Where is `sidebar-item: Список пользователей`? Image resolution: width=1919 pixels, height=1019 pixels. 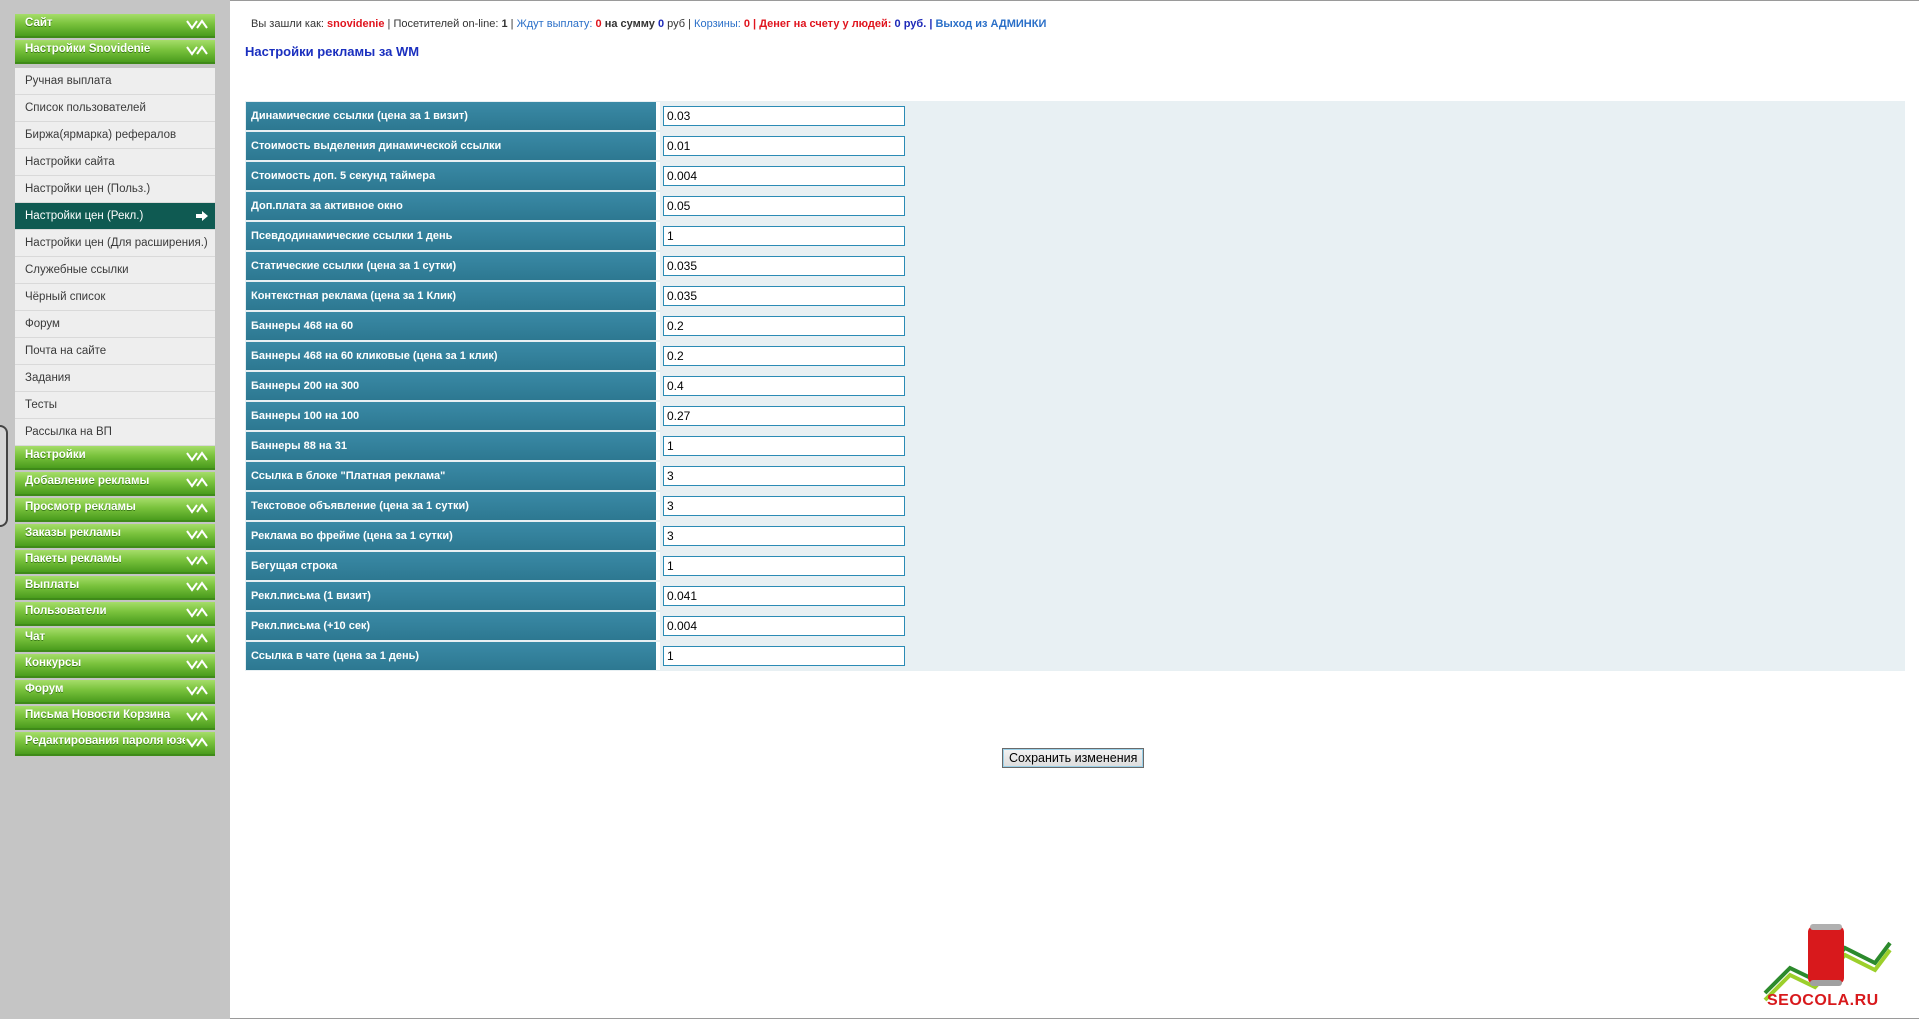
sidebar-item: Список пользователей is located at coordinates (115, 108).